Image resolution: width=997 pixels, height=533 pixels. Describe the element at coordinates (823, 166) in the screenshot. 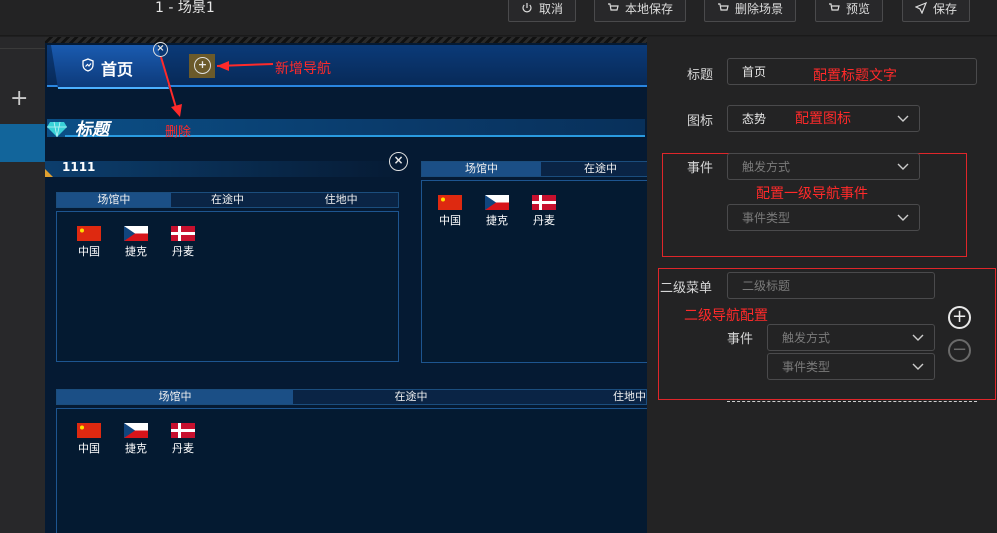

I see `trigger-select: 触发方式` at that location.